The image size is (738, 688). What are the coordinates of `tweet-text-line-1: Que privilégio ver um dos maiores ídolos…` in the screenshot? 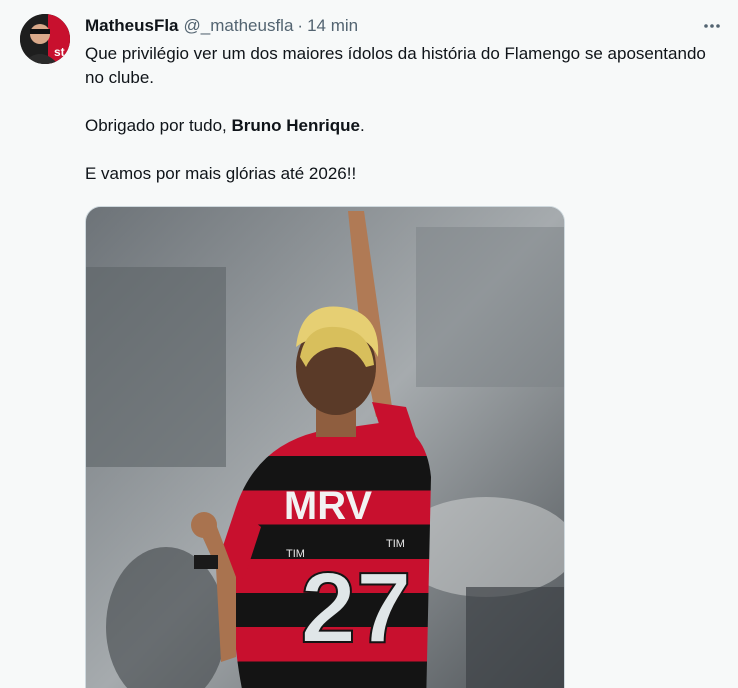 It's located at (395, 65).